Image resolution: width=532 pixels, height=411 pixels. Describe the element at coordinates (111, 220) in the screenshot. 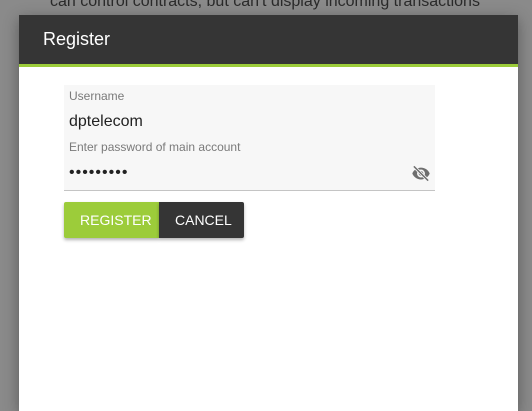

I see `register-button: REGISTER` at that location.